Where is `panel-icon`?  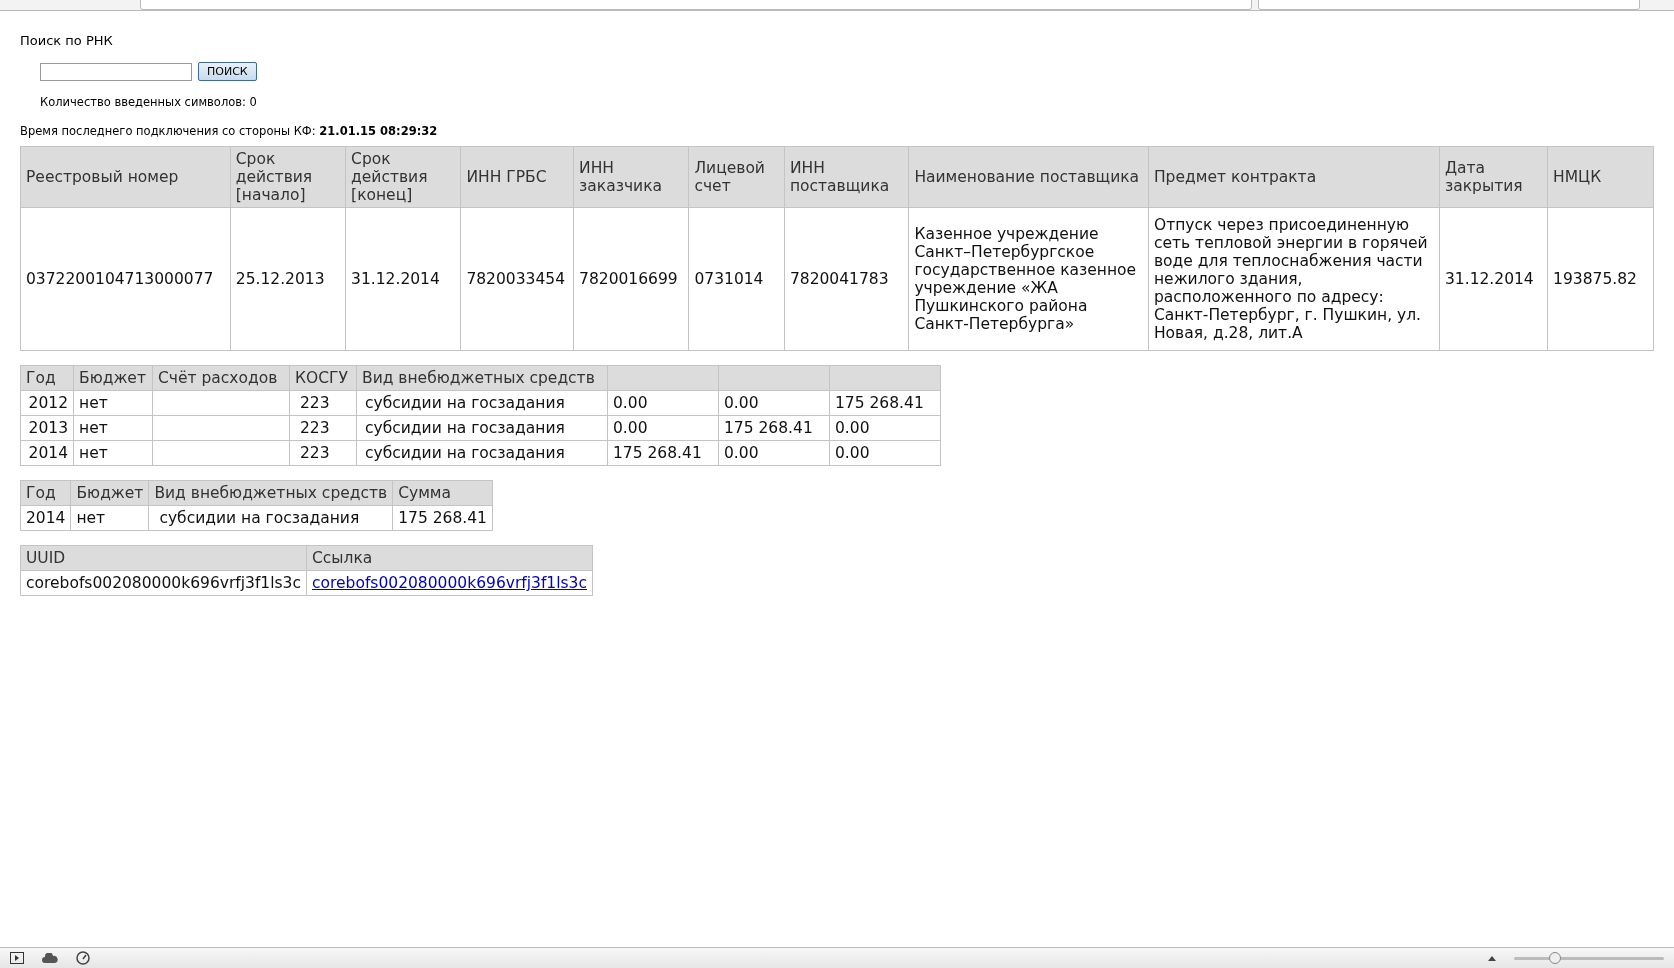
panel-icon is located at coordinates (17, 958).